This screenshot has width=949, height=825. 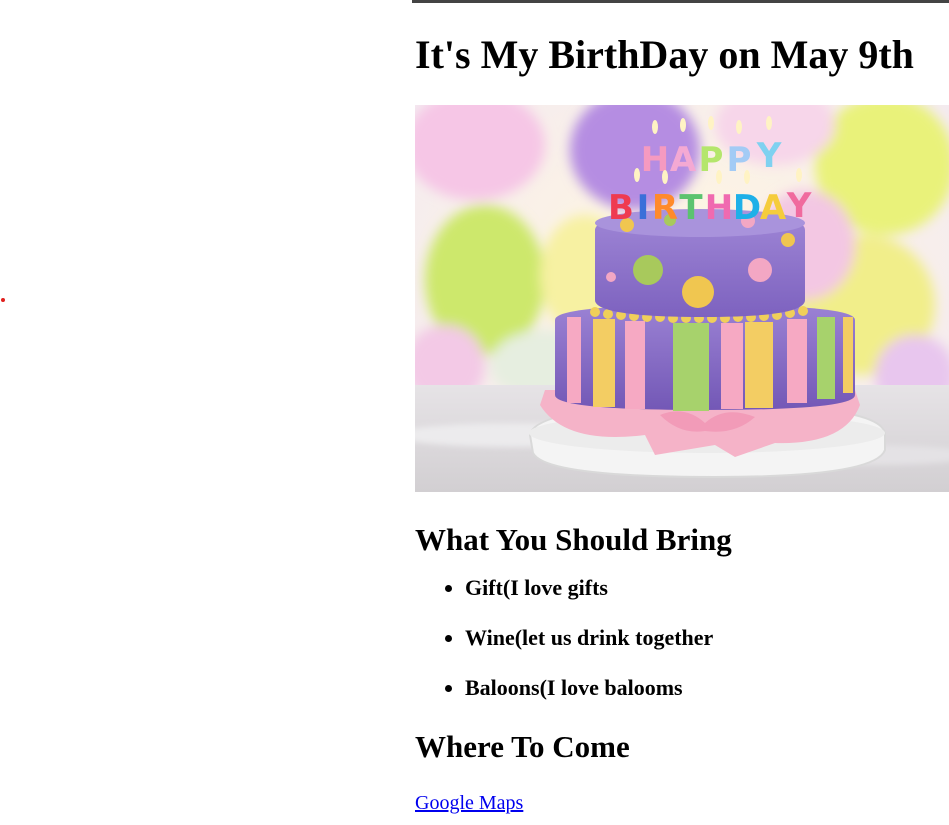 What do you see at coordinates (469, 803) in the screenshot?
I see `google-maps-link: Google Maps` at bounding box center [469, 803].